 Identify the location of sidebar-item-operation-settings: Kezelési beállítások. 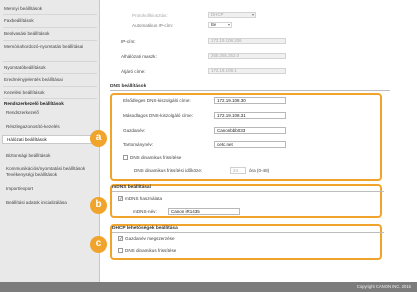
(50, 93).